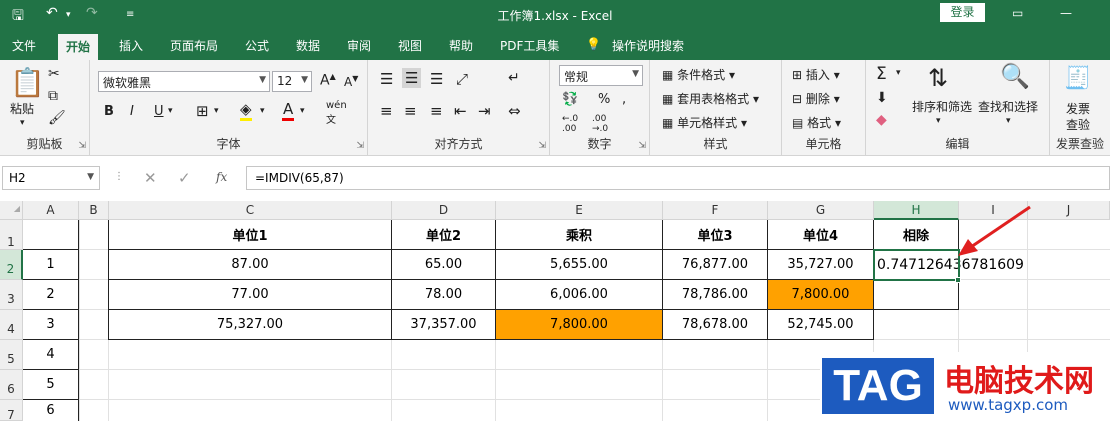 The width and height of the screenshot is (1110, 430). Describe the element at coordinates (51, 178) in the screenshot. I see `name-box: H2 ▼` at that location.